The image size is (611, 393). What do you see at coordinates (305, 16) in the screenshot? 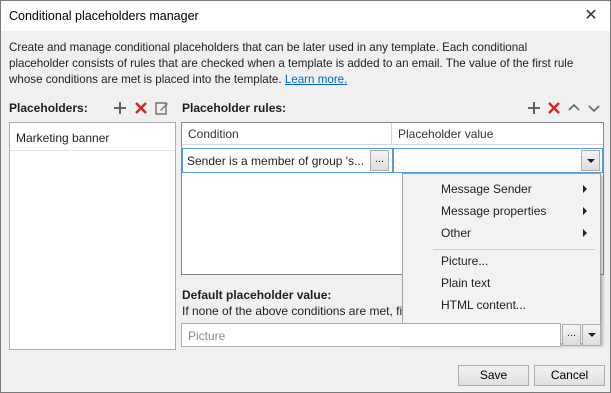
I see `title-bar: Conditional placeholders manager ✕` at bounding box center [305, 16].